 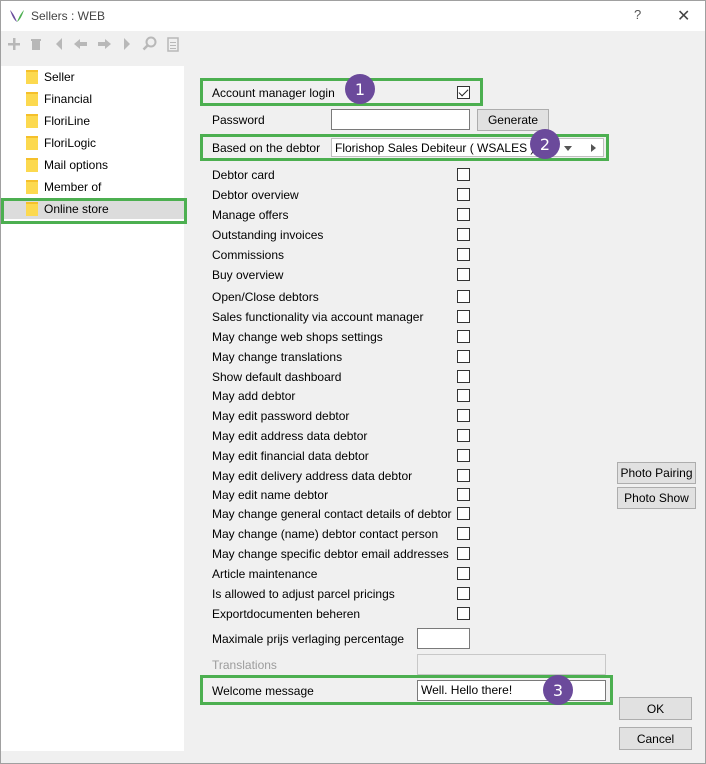 I want to click on nav-item-financial: Financial, so click(x=92, y=99).